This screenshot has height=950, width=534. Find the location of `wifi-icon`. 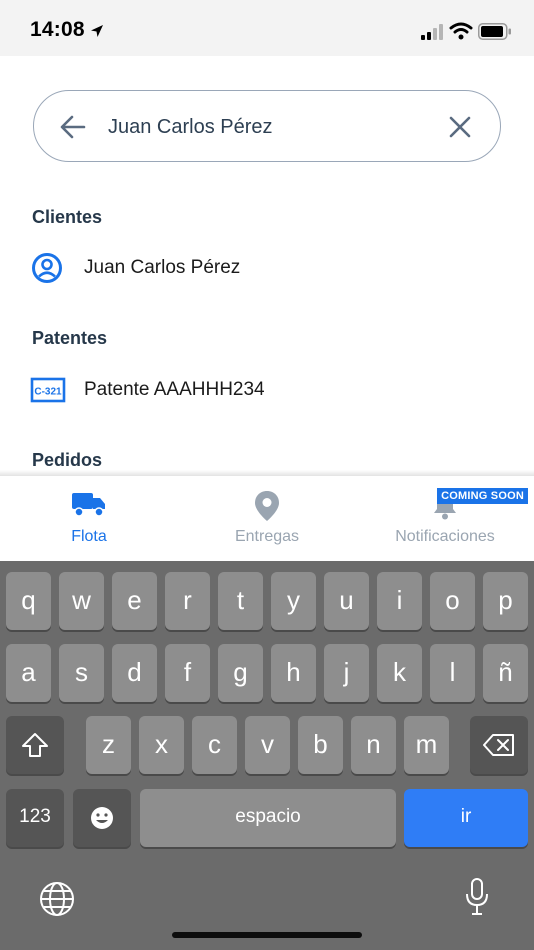

wifi-icon is located at coordinates (461, 31).